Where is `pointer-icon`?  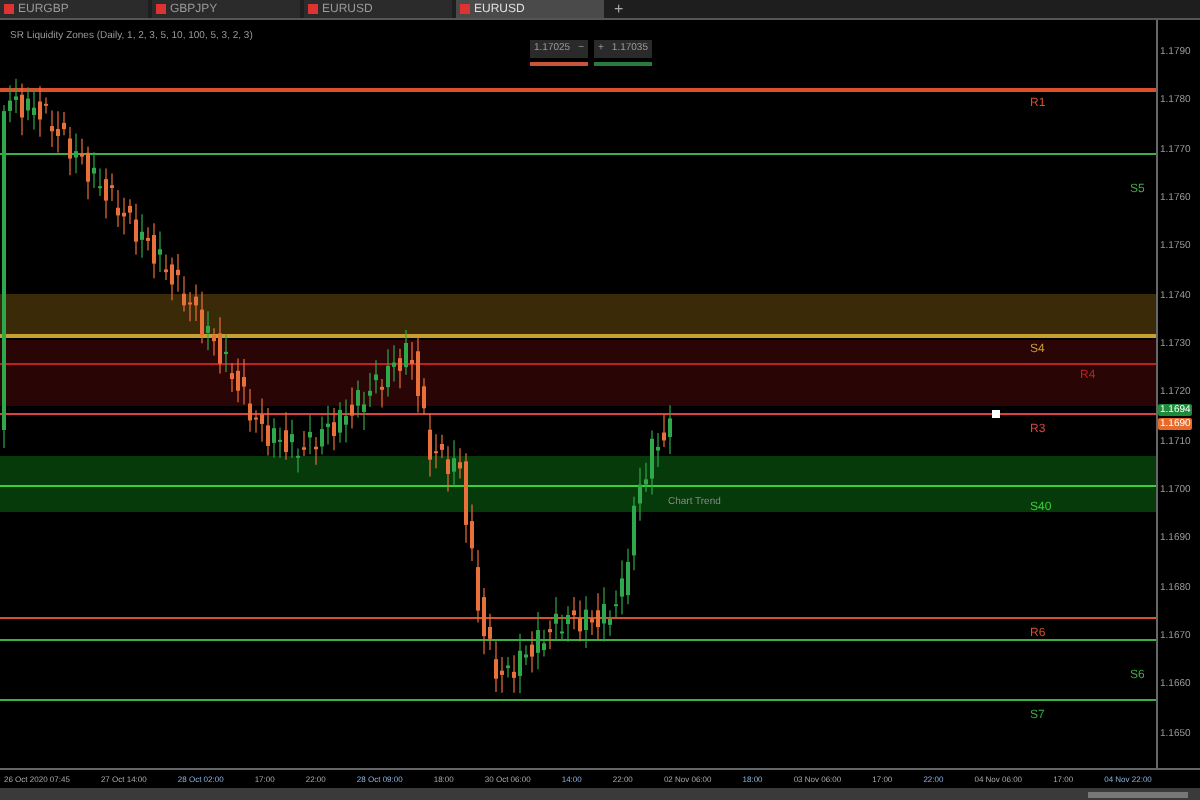 pointer-icon is located at coordinates (996, 414).